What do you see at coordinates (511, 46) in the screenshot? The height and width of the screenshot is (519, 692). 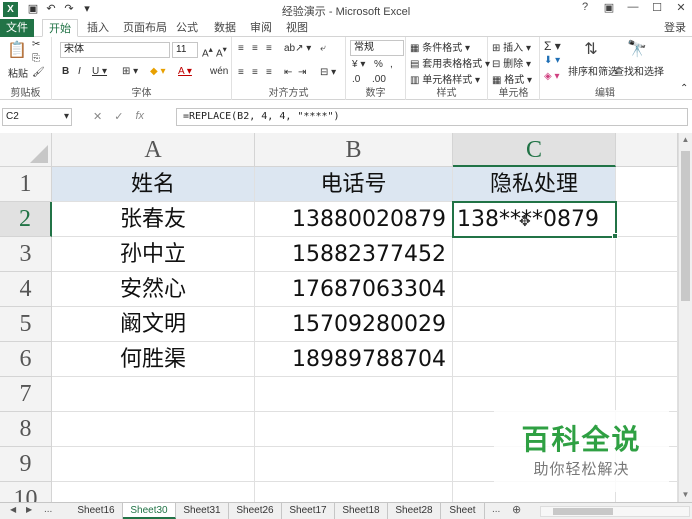 I see `insert-cells-button: ⊞ 插入 ▾` at bounding box center [511, 46].